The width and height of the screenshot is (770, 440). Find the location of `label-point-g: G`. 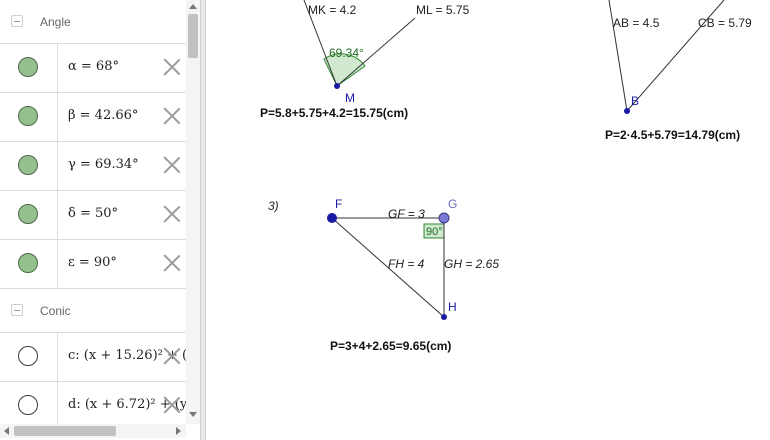

label-point-g: G is located at coordinates (452, 204).